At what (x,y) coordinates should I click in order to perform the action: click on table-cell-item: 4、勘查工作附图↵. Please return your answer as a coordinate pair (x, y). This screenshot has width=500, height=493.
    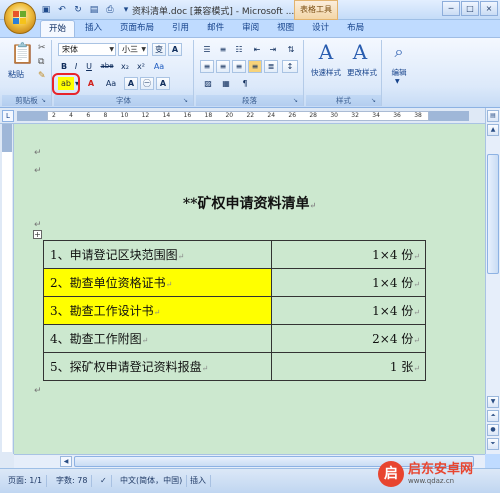
    Looking at the image, I should click on (157, 338).